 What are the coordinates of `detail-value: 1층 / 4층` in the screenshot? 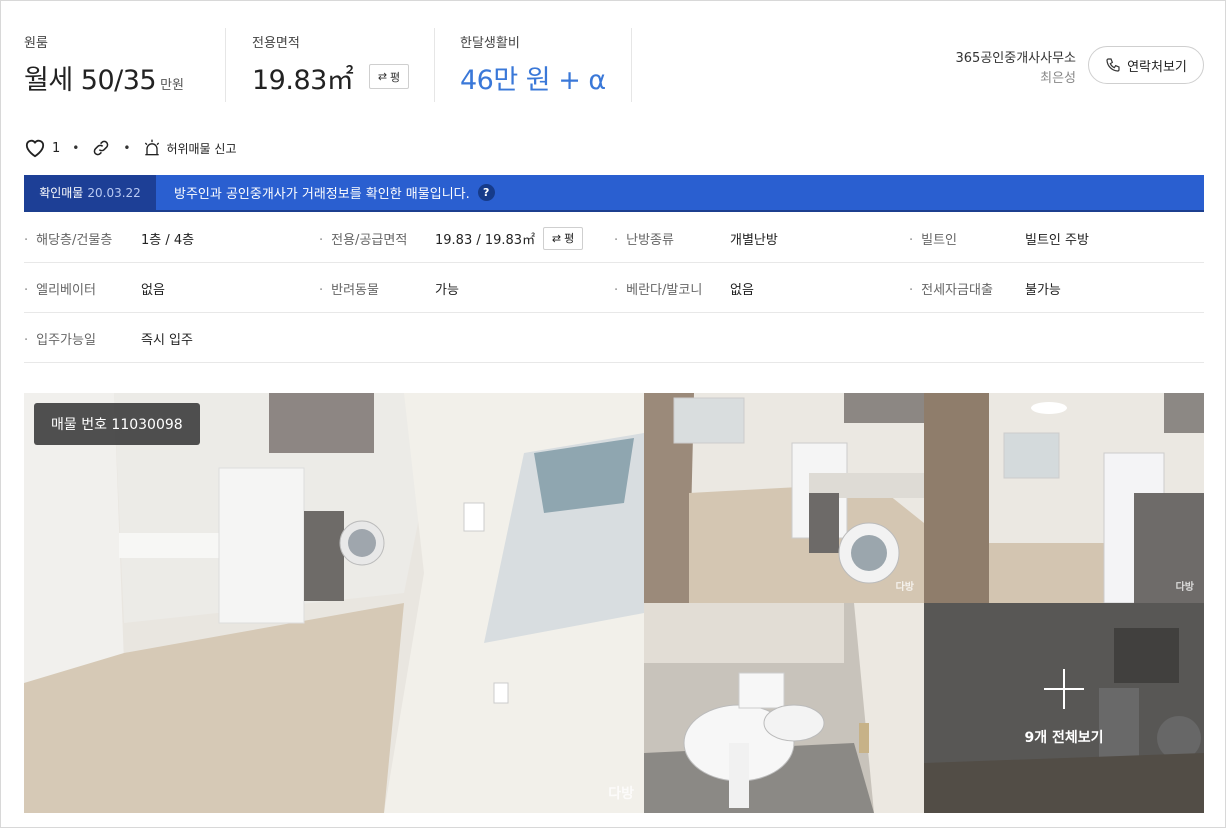 It's located at (168, 240).